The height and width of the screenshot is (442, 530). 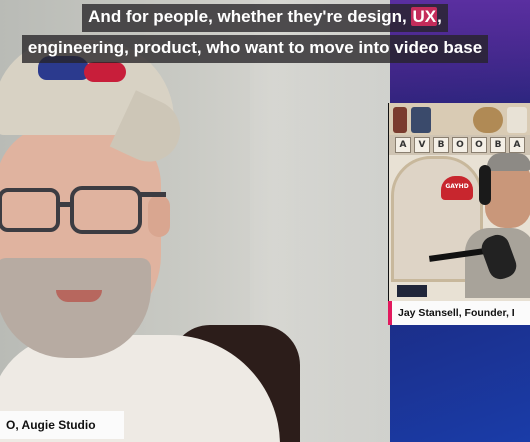 I want to click on guest-name-lower-third: Jay Stansell, Founder, I, so click(x=459, y=313).